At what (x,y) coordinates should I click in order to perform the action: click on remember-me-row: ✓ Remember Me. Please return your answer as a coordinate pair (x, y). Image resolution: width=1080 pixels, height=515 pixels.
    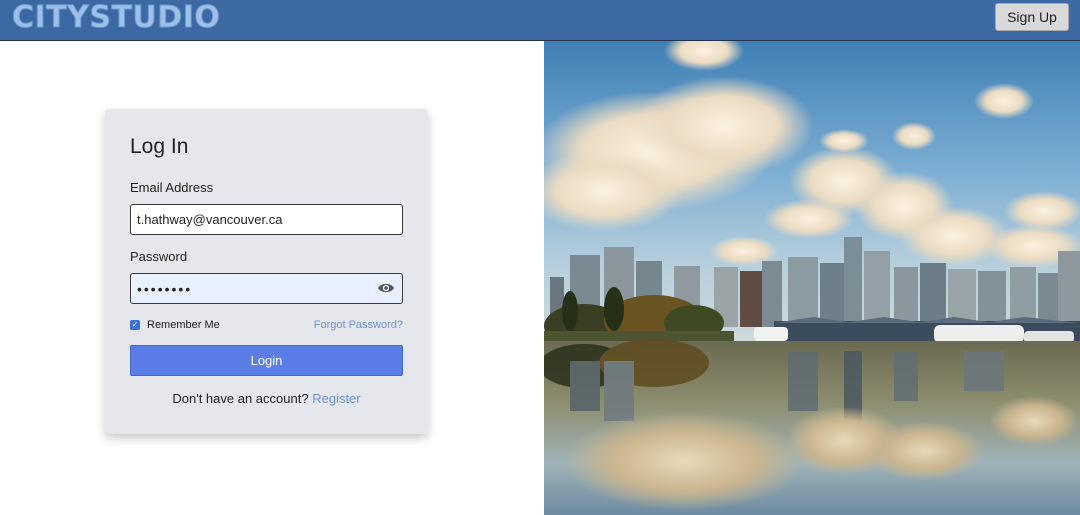
    Looking at the image, I should click on (175, 325).